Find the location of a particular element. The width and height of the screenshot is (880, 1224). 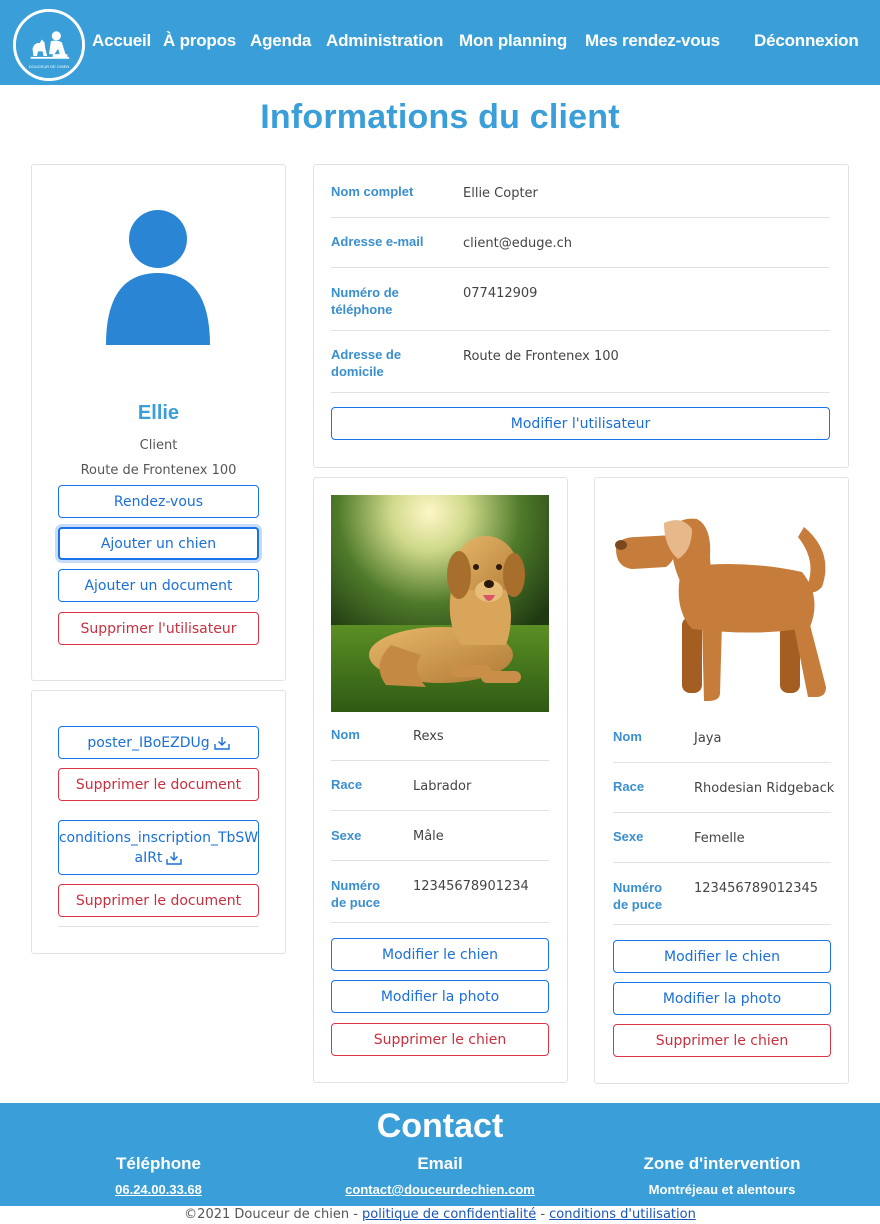

dog-chip-value: 123456789012345 is located at coordinates (756, 888).